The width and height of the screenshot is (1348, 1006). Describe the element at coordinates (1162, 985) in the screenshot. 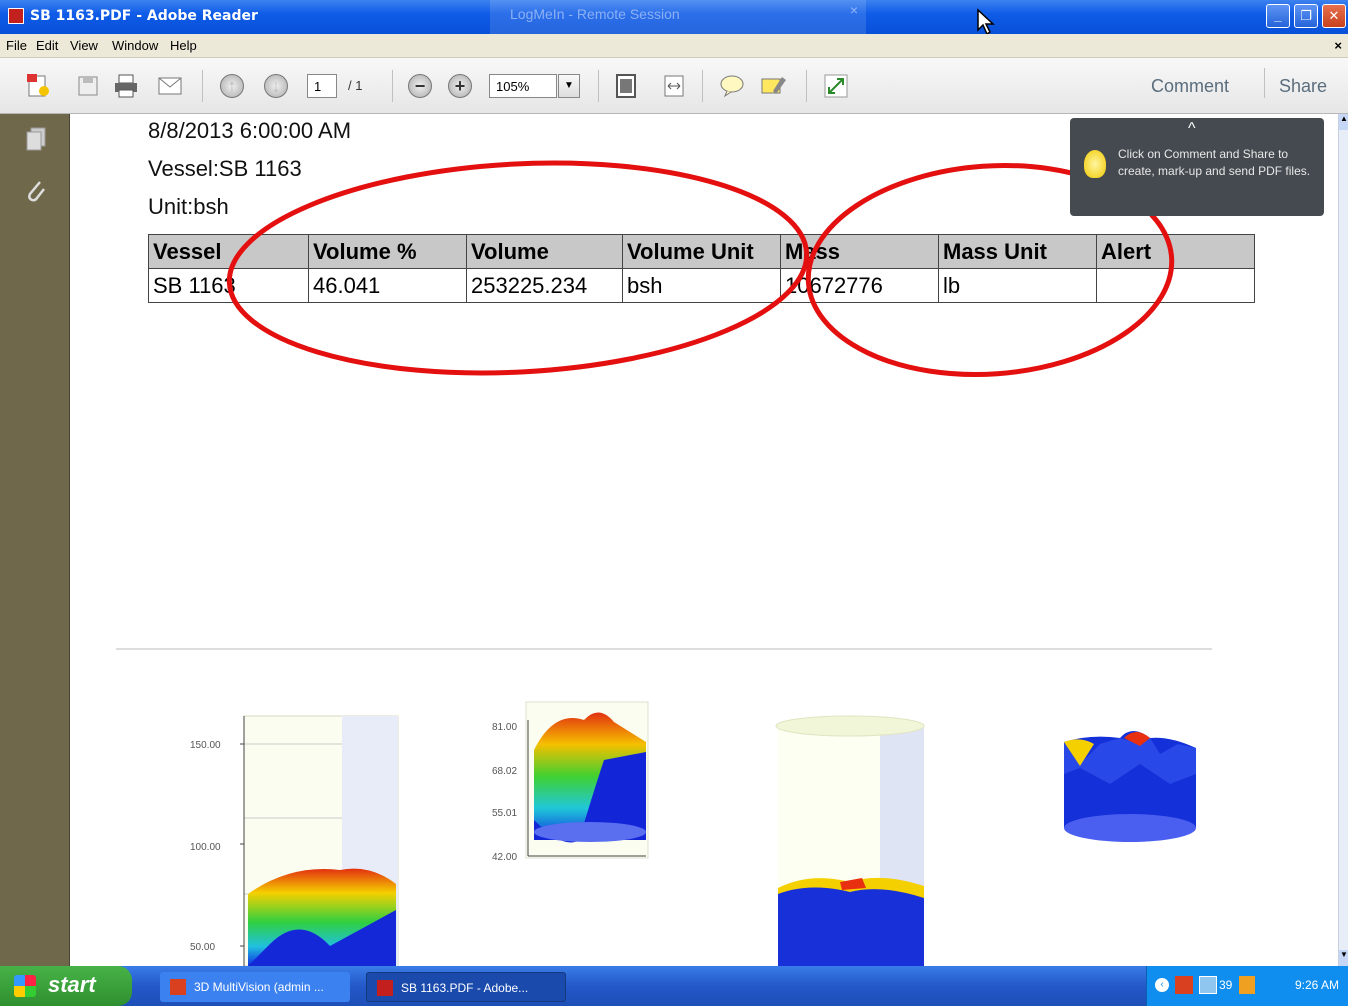

I see `tray-expand-icon: ‹` at that location.